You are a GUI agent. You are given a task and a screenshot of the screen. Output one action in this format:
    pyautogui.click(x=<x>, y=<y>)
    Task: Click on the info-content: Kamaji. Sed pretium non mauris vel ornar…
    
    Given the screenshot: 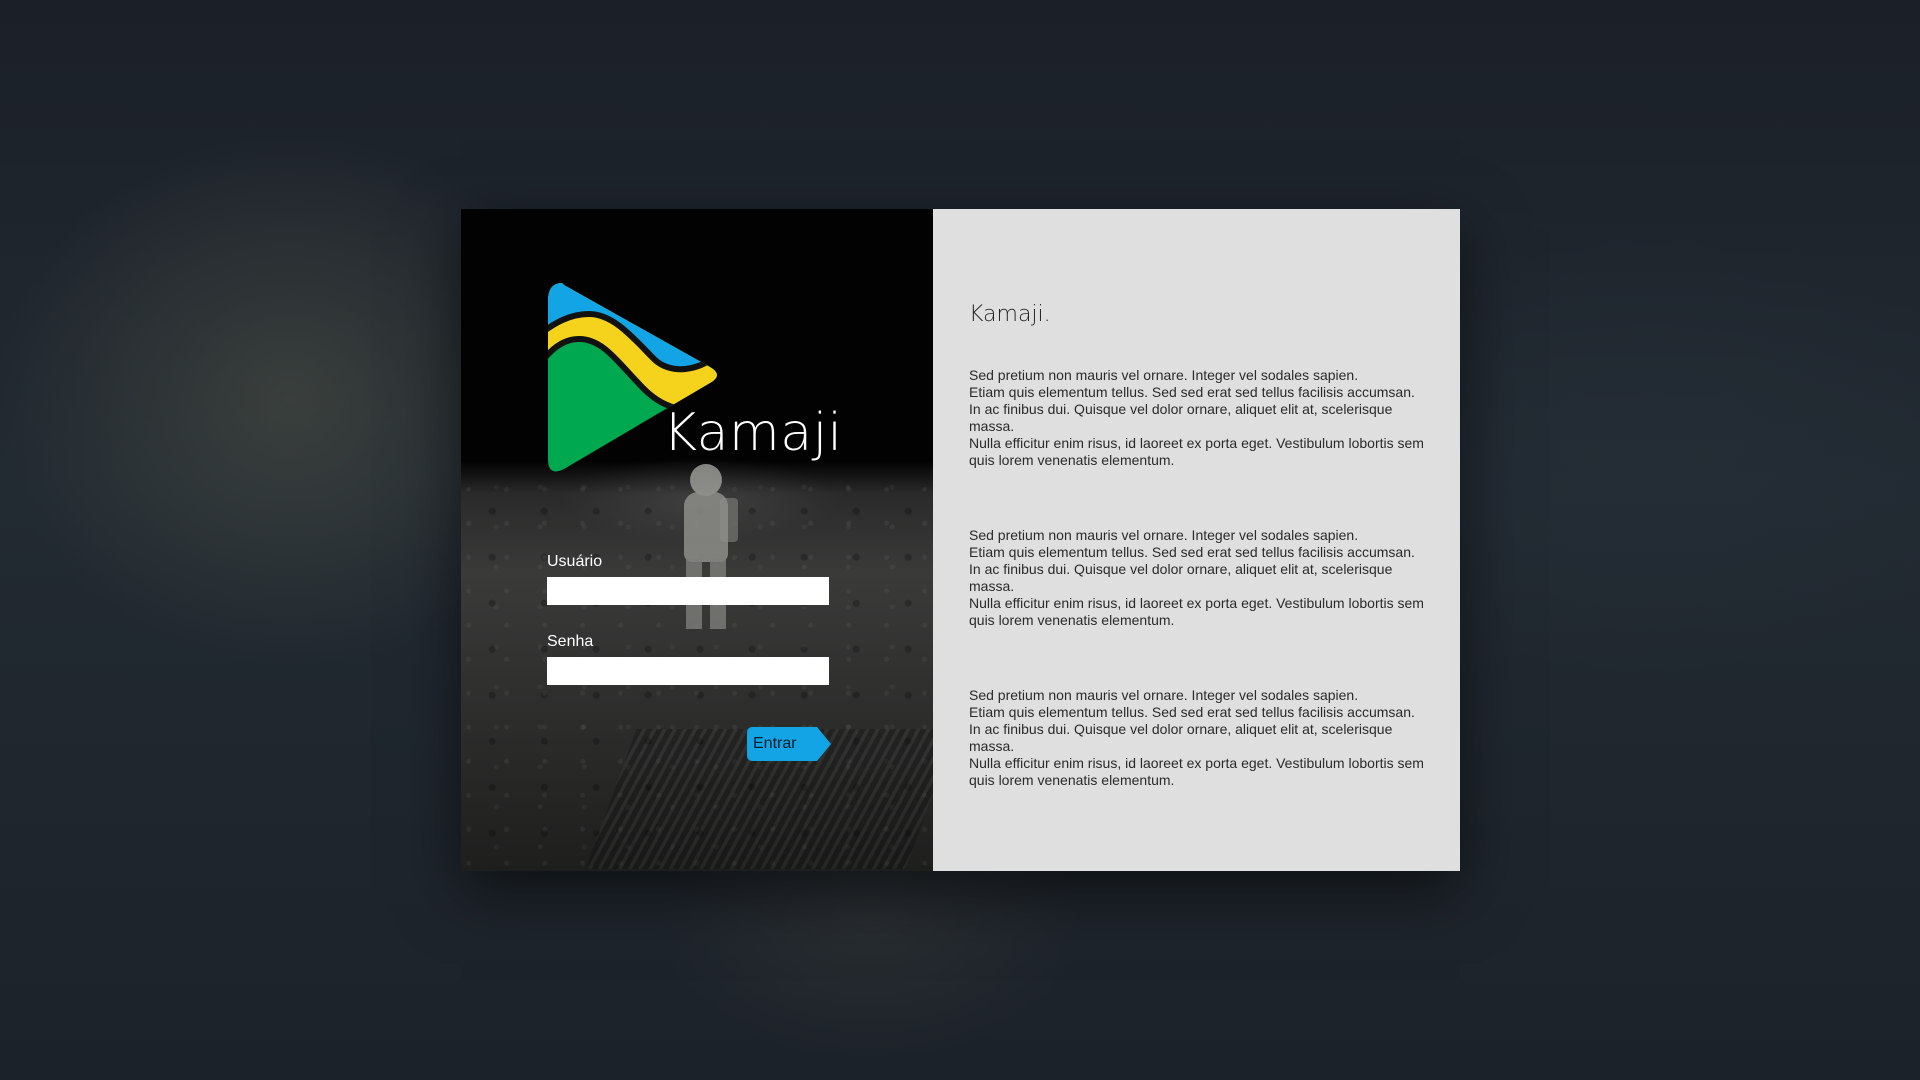 What is the action you would take?
    pyautogui.click(x=1204, y=545)
    